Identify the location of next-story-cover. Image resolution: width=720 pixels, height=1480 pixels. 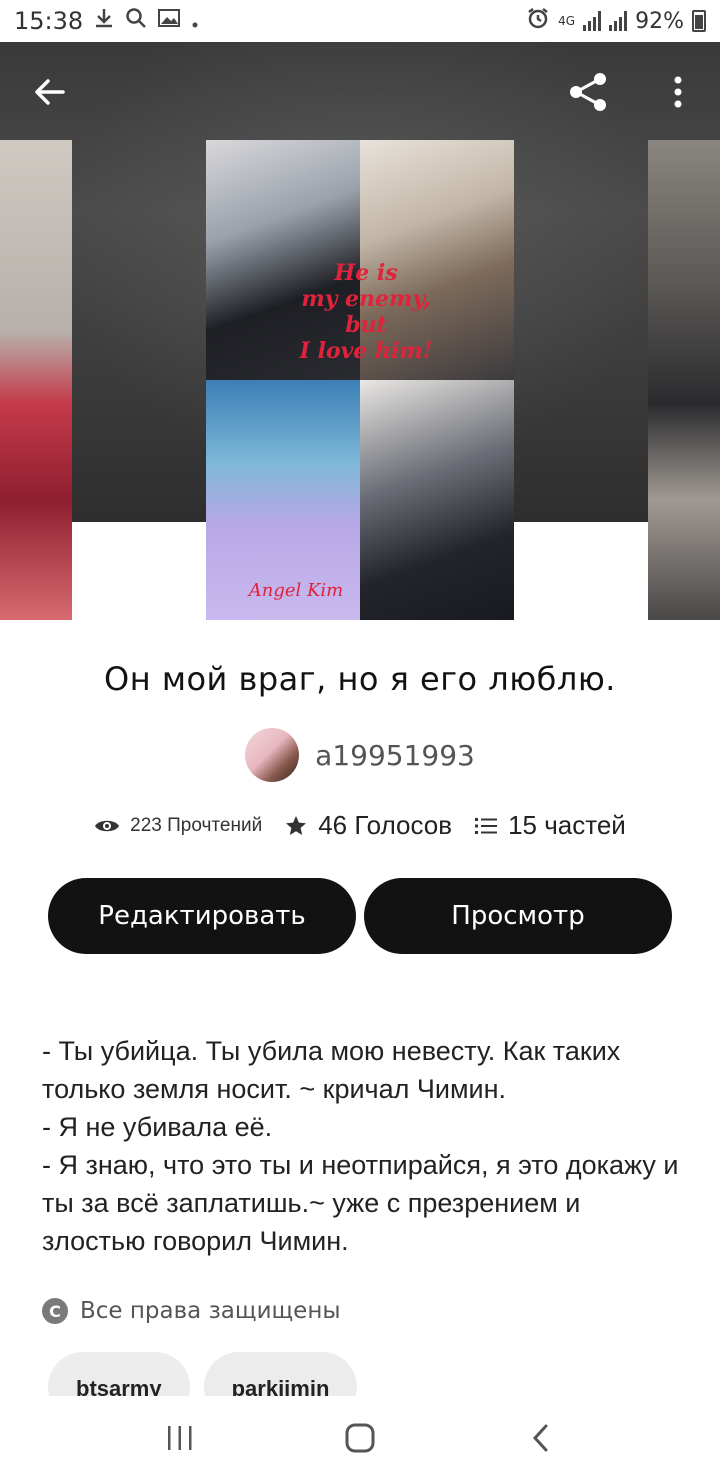
(684, 380).